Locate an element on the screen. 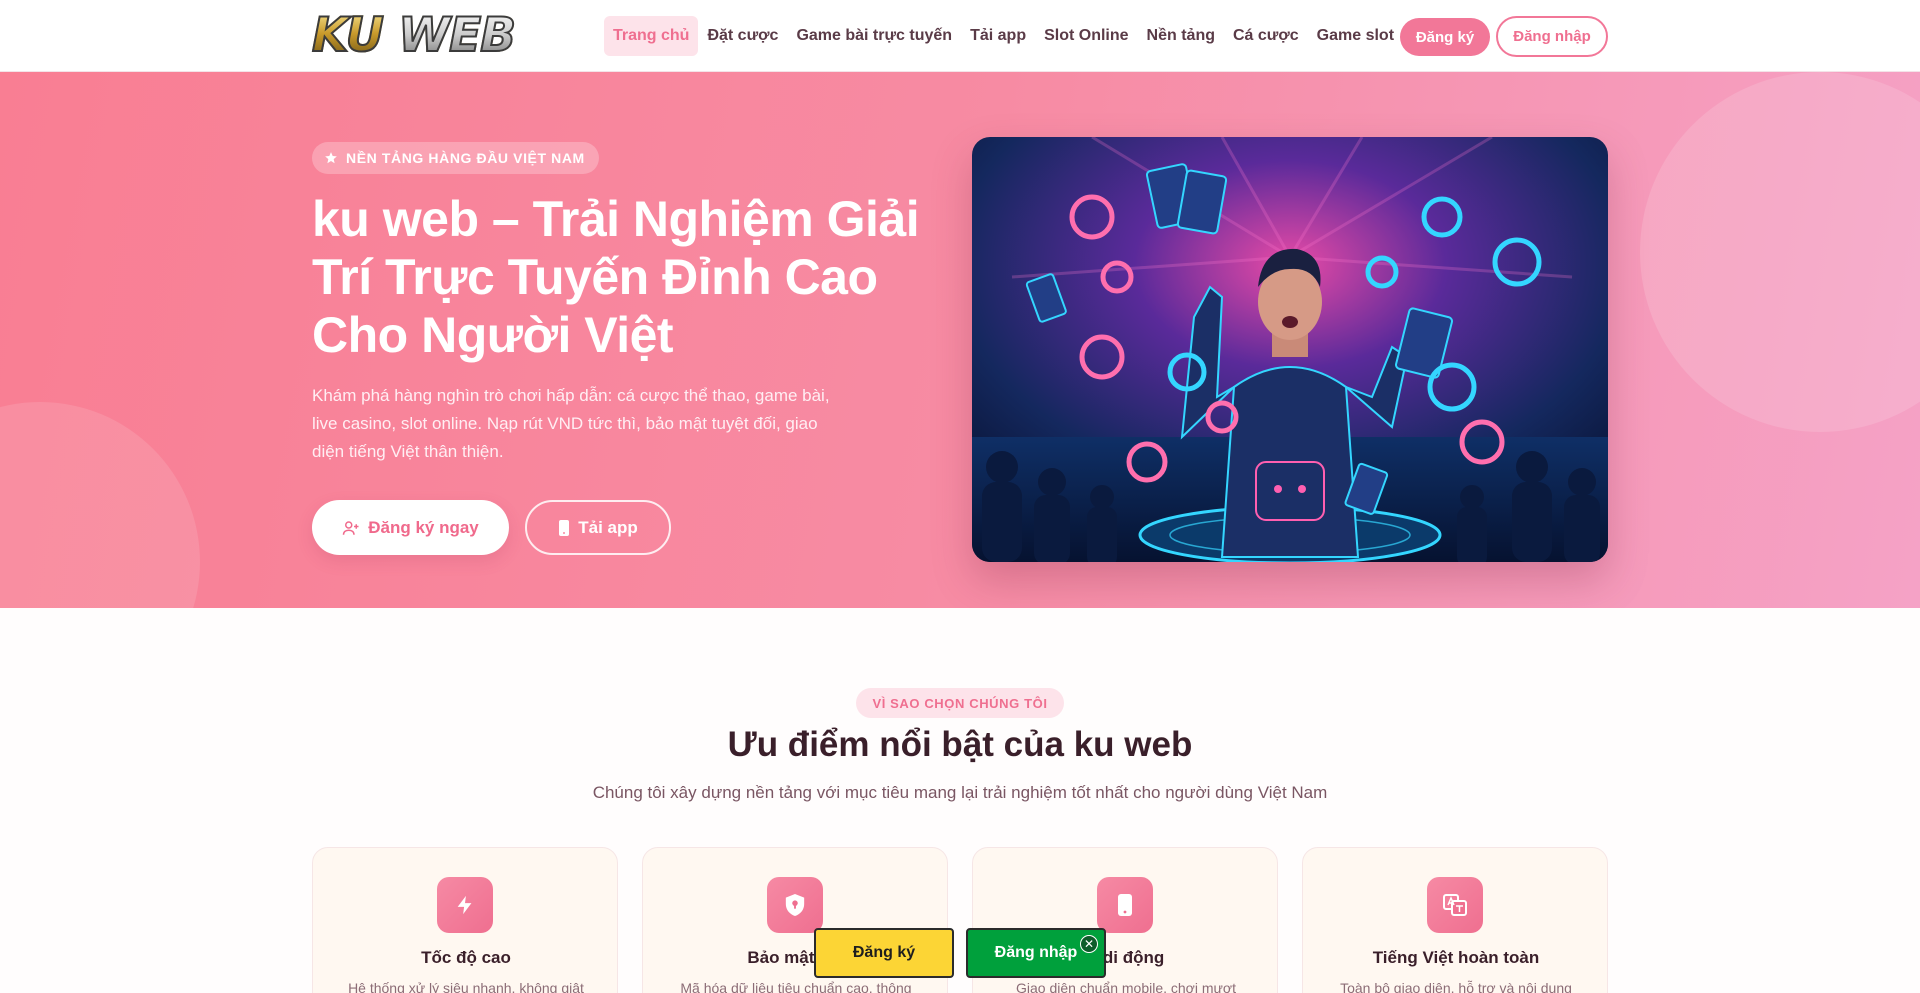 This screenshot has height=993, width=1920. nav-item-wagering: Cá cược is located at coordinates (1266, 36).